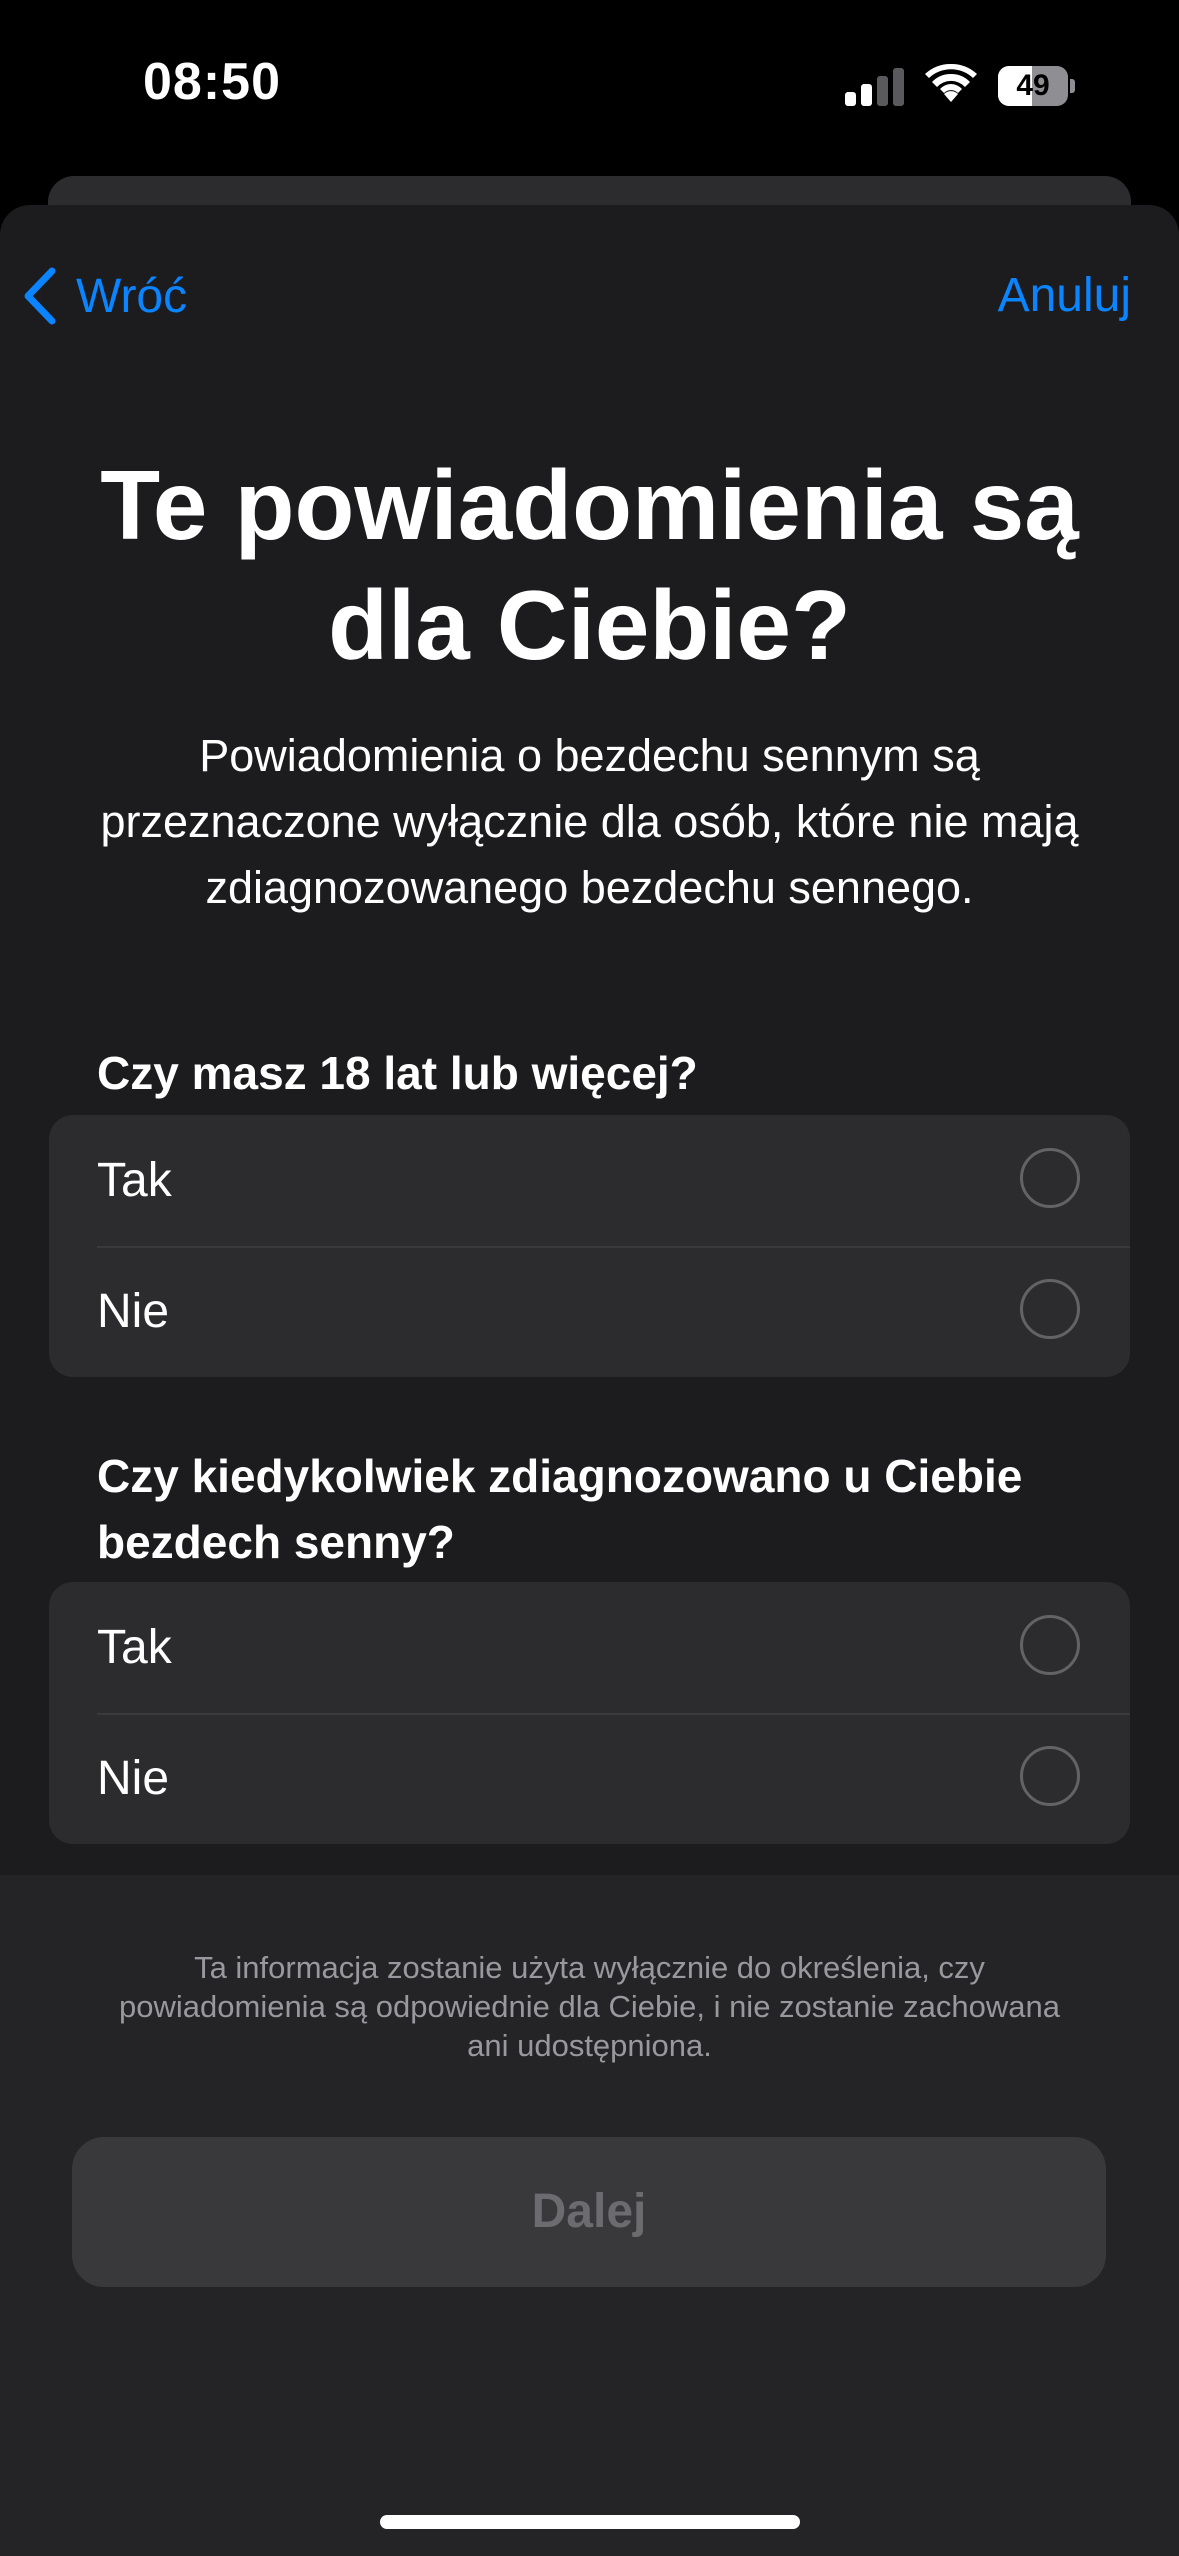 Image resolution: width=1179 pixels, height=2556 pixels. What do you see at coordinates (212, 82) in the screenshot?
I see `status-time: 08:50` at bounding box center [212, 82].